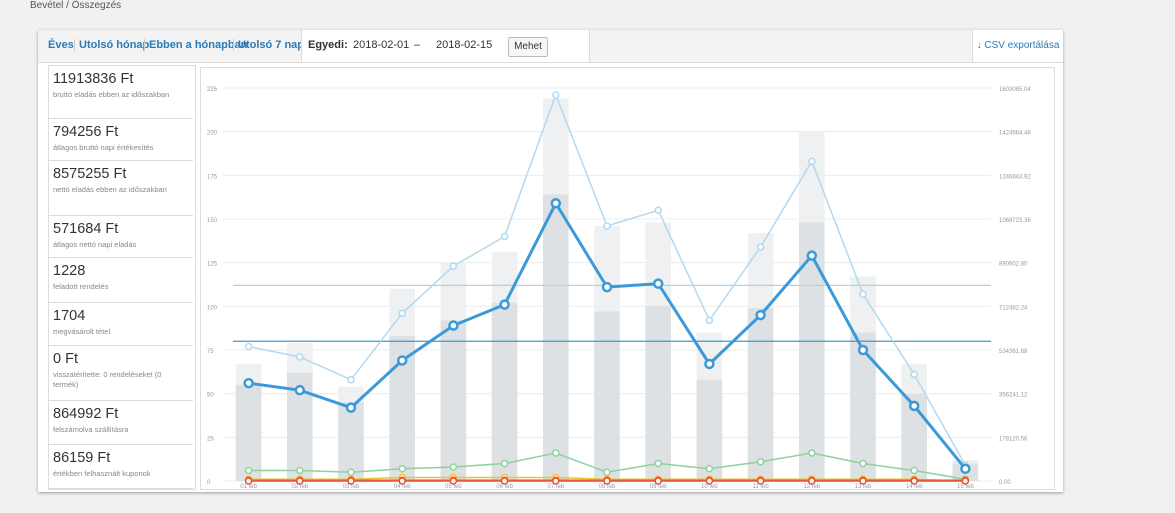 This screenshot has height=513, width=1175. What do you see at coordinates (121, 324) in the screenshot?
I see `stat-item: 1704 megvásárolt tétel` at bounding box center [121, 324].